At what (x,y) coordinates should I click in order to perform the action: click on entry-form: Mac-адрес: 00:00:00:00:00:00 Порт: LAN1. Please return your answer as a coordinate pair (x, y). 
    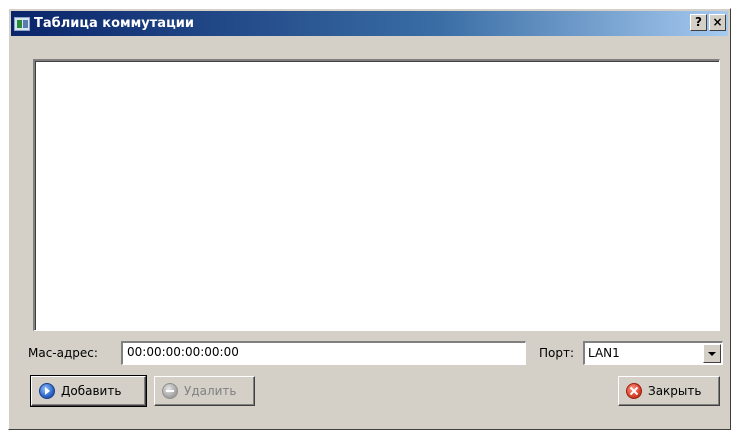
    Looking at the image, I should click on (378, 354).